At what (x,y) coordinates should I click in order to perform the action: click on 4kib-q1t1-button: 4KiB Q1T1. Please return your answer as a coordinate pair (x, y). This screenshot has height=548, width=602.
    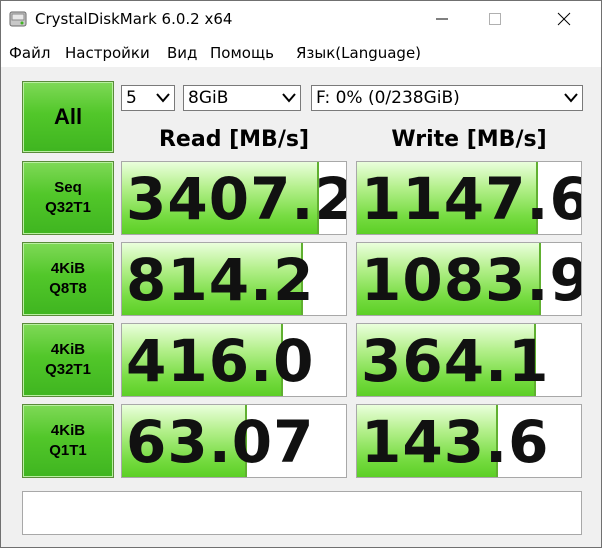
    Looking at the image, I should click on (68, 441).